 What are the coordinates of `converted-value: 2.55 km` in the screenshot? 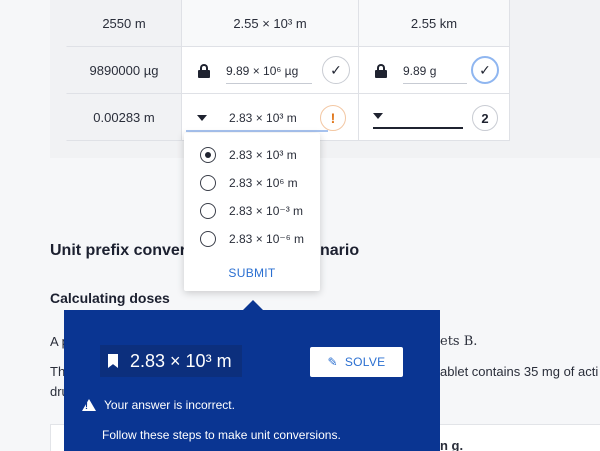 It's located at (434, 23).